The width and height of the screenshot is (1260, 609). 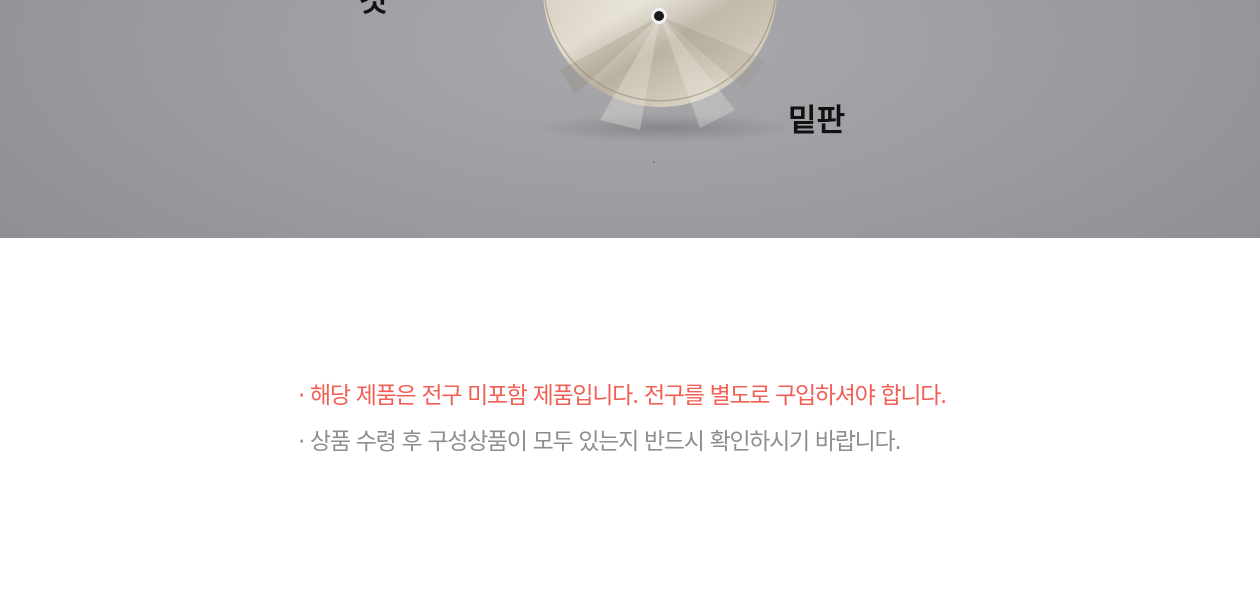 What do you see at coordinates (664, 81) in the screenshot?
I see `lamp-base-illustration` at bounding box center [664, 81].